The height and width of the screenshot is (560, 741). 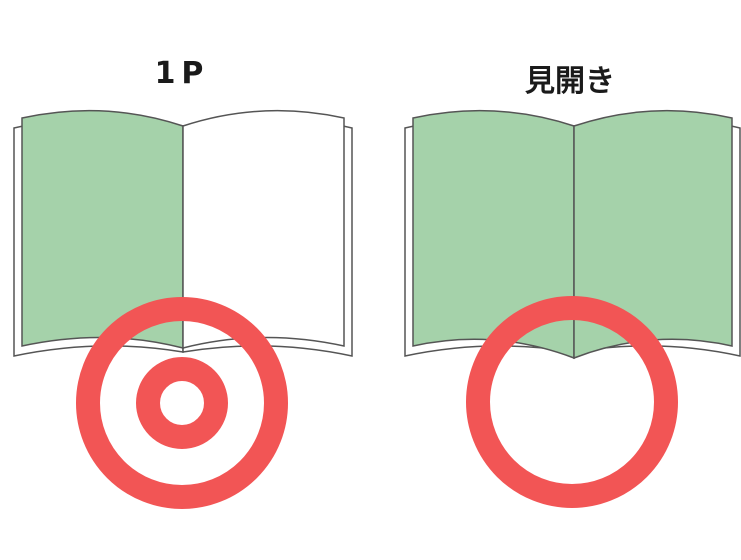 I want to click on inner-red-circle, so click(x=182, y=403).